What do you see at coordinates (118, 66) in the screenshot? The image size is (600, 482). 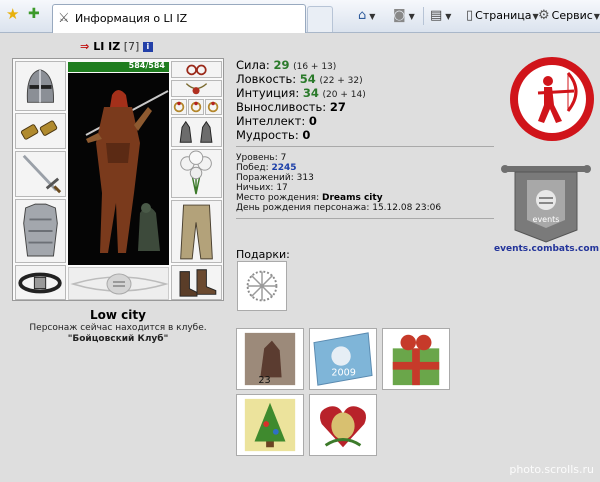 I see `hp-bar: 584/584` at bounding box center [118, 66].